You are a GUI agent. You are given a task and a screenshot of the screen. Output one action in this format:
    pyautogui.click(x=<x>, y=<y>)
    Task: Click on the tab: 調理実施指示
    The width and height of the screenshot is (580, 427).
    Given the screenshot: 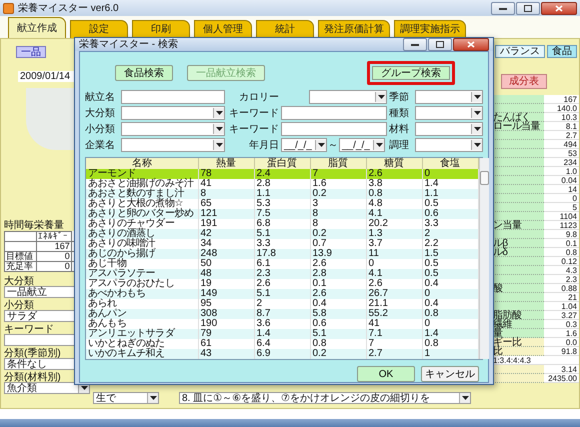 What is the action you would take?
    pyautogui.click(x=430, y=29)
    